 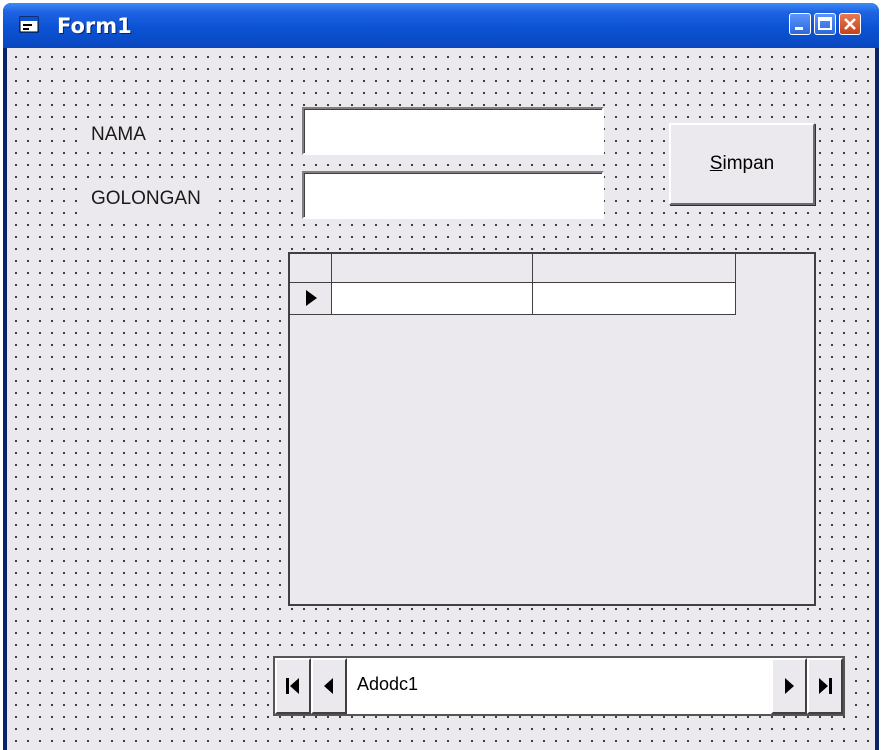 I want to click on close-button, so click(x=850, y=24).